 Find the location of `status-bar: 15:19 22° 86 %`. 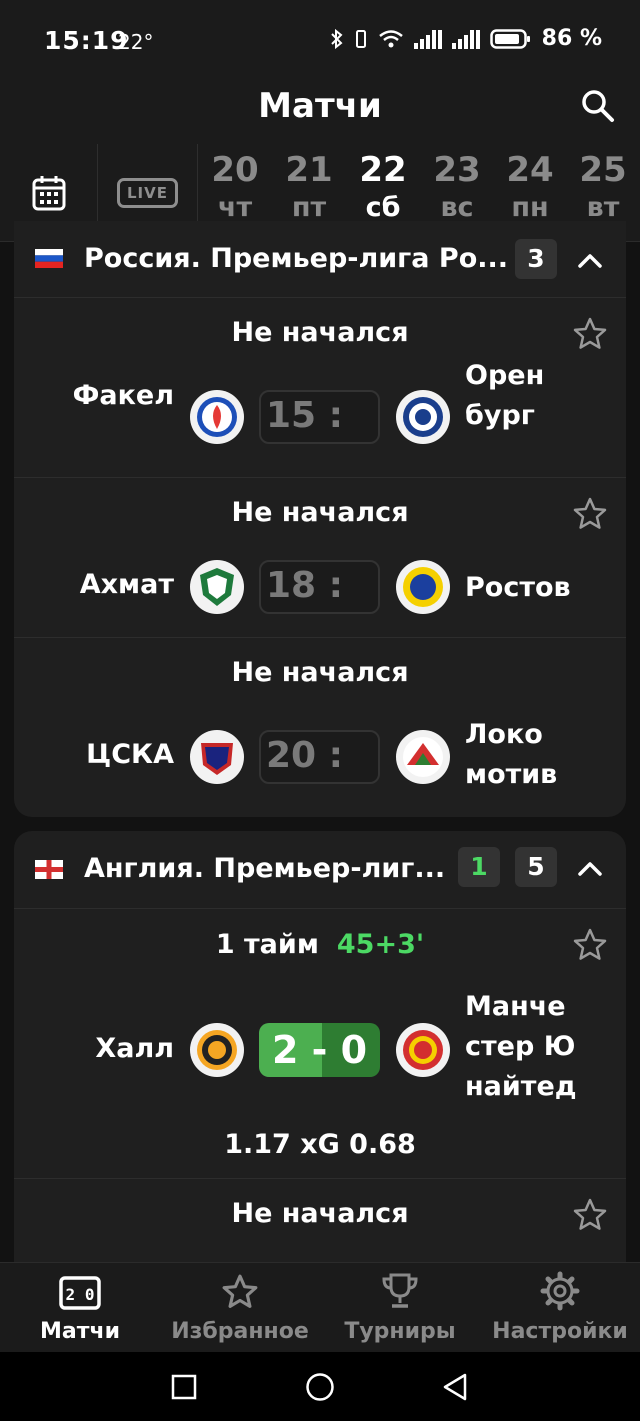

status-bar: 15:19 22° 86 % is located at coordinates (320, 40).